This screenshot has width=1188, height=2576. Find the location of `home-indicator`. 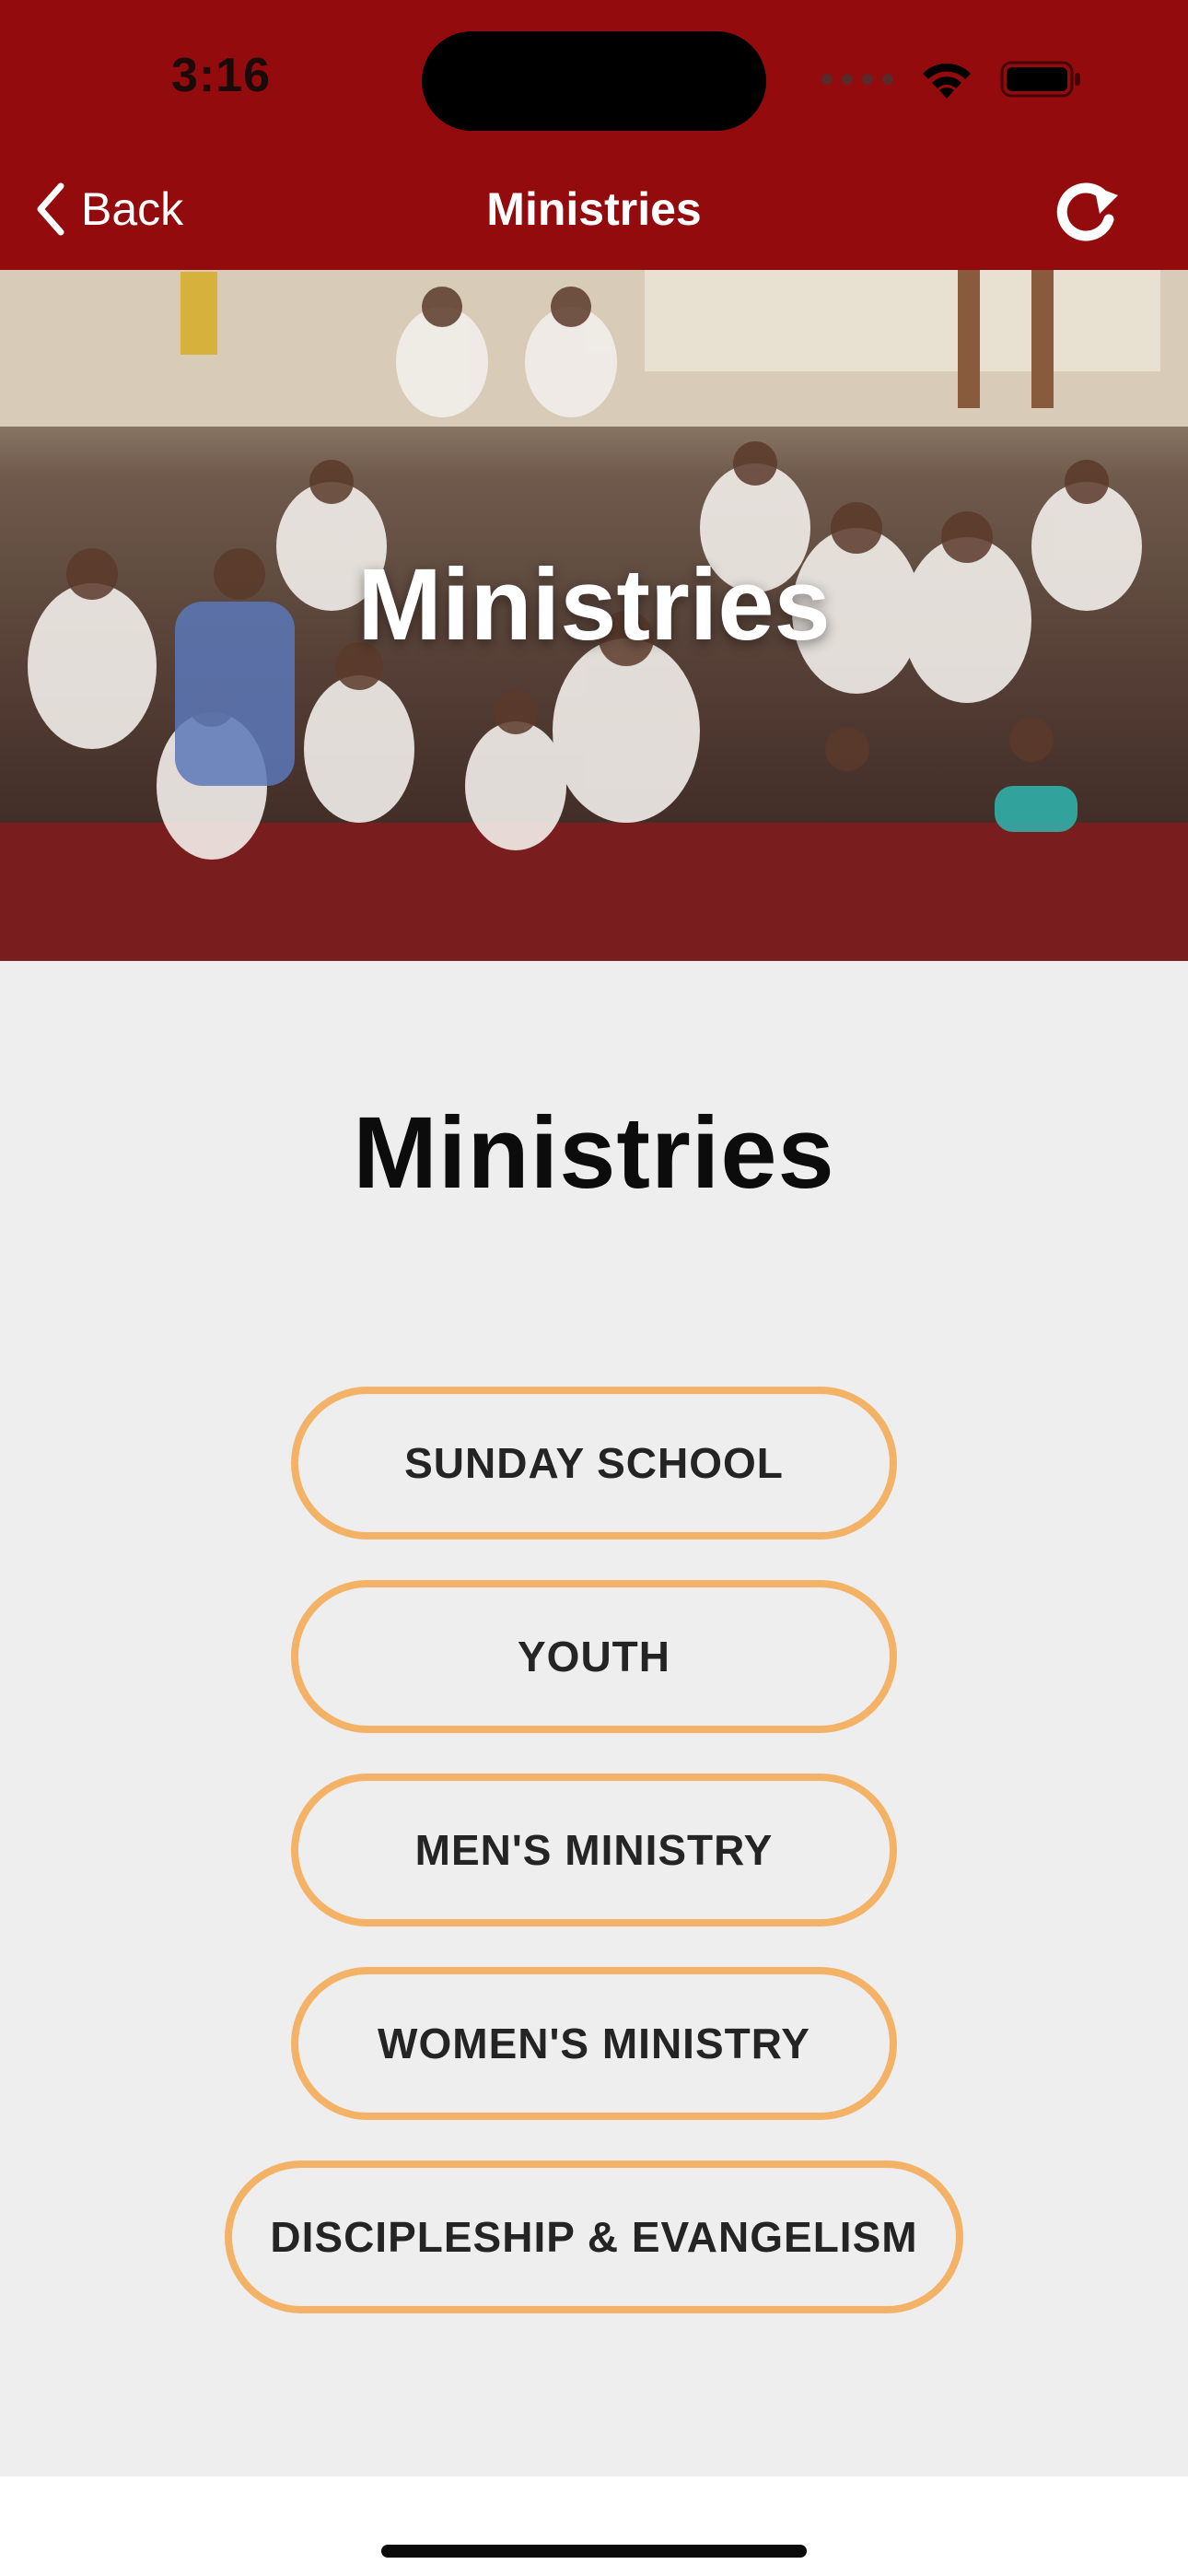

home-indicator is located at coordinates (594, 2551).